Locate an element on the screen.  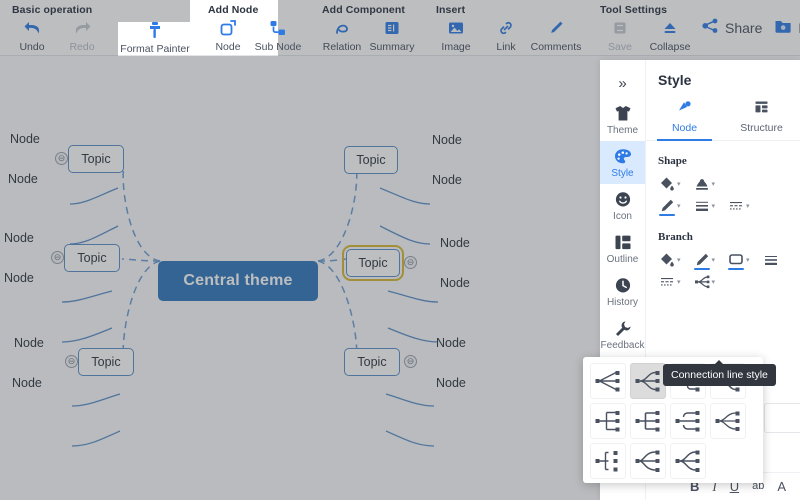
toolbar-group-title is located at coordinates (155, 2).